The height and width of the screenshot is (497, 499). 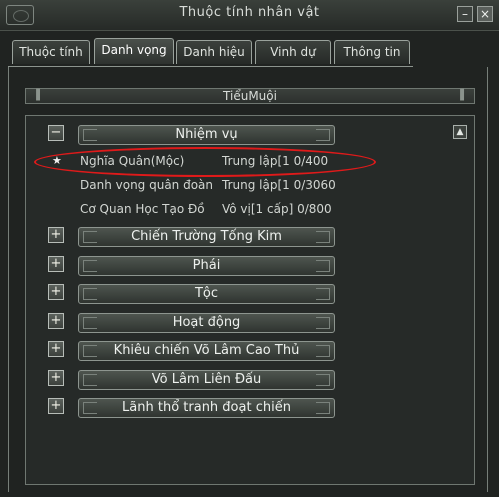 I want to click on character-name: TiểuMuội, so click(x=250, y=96).